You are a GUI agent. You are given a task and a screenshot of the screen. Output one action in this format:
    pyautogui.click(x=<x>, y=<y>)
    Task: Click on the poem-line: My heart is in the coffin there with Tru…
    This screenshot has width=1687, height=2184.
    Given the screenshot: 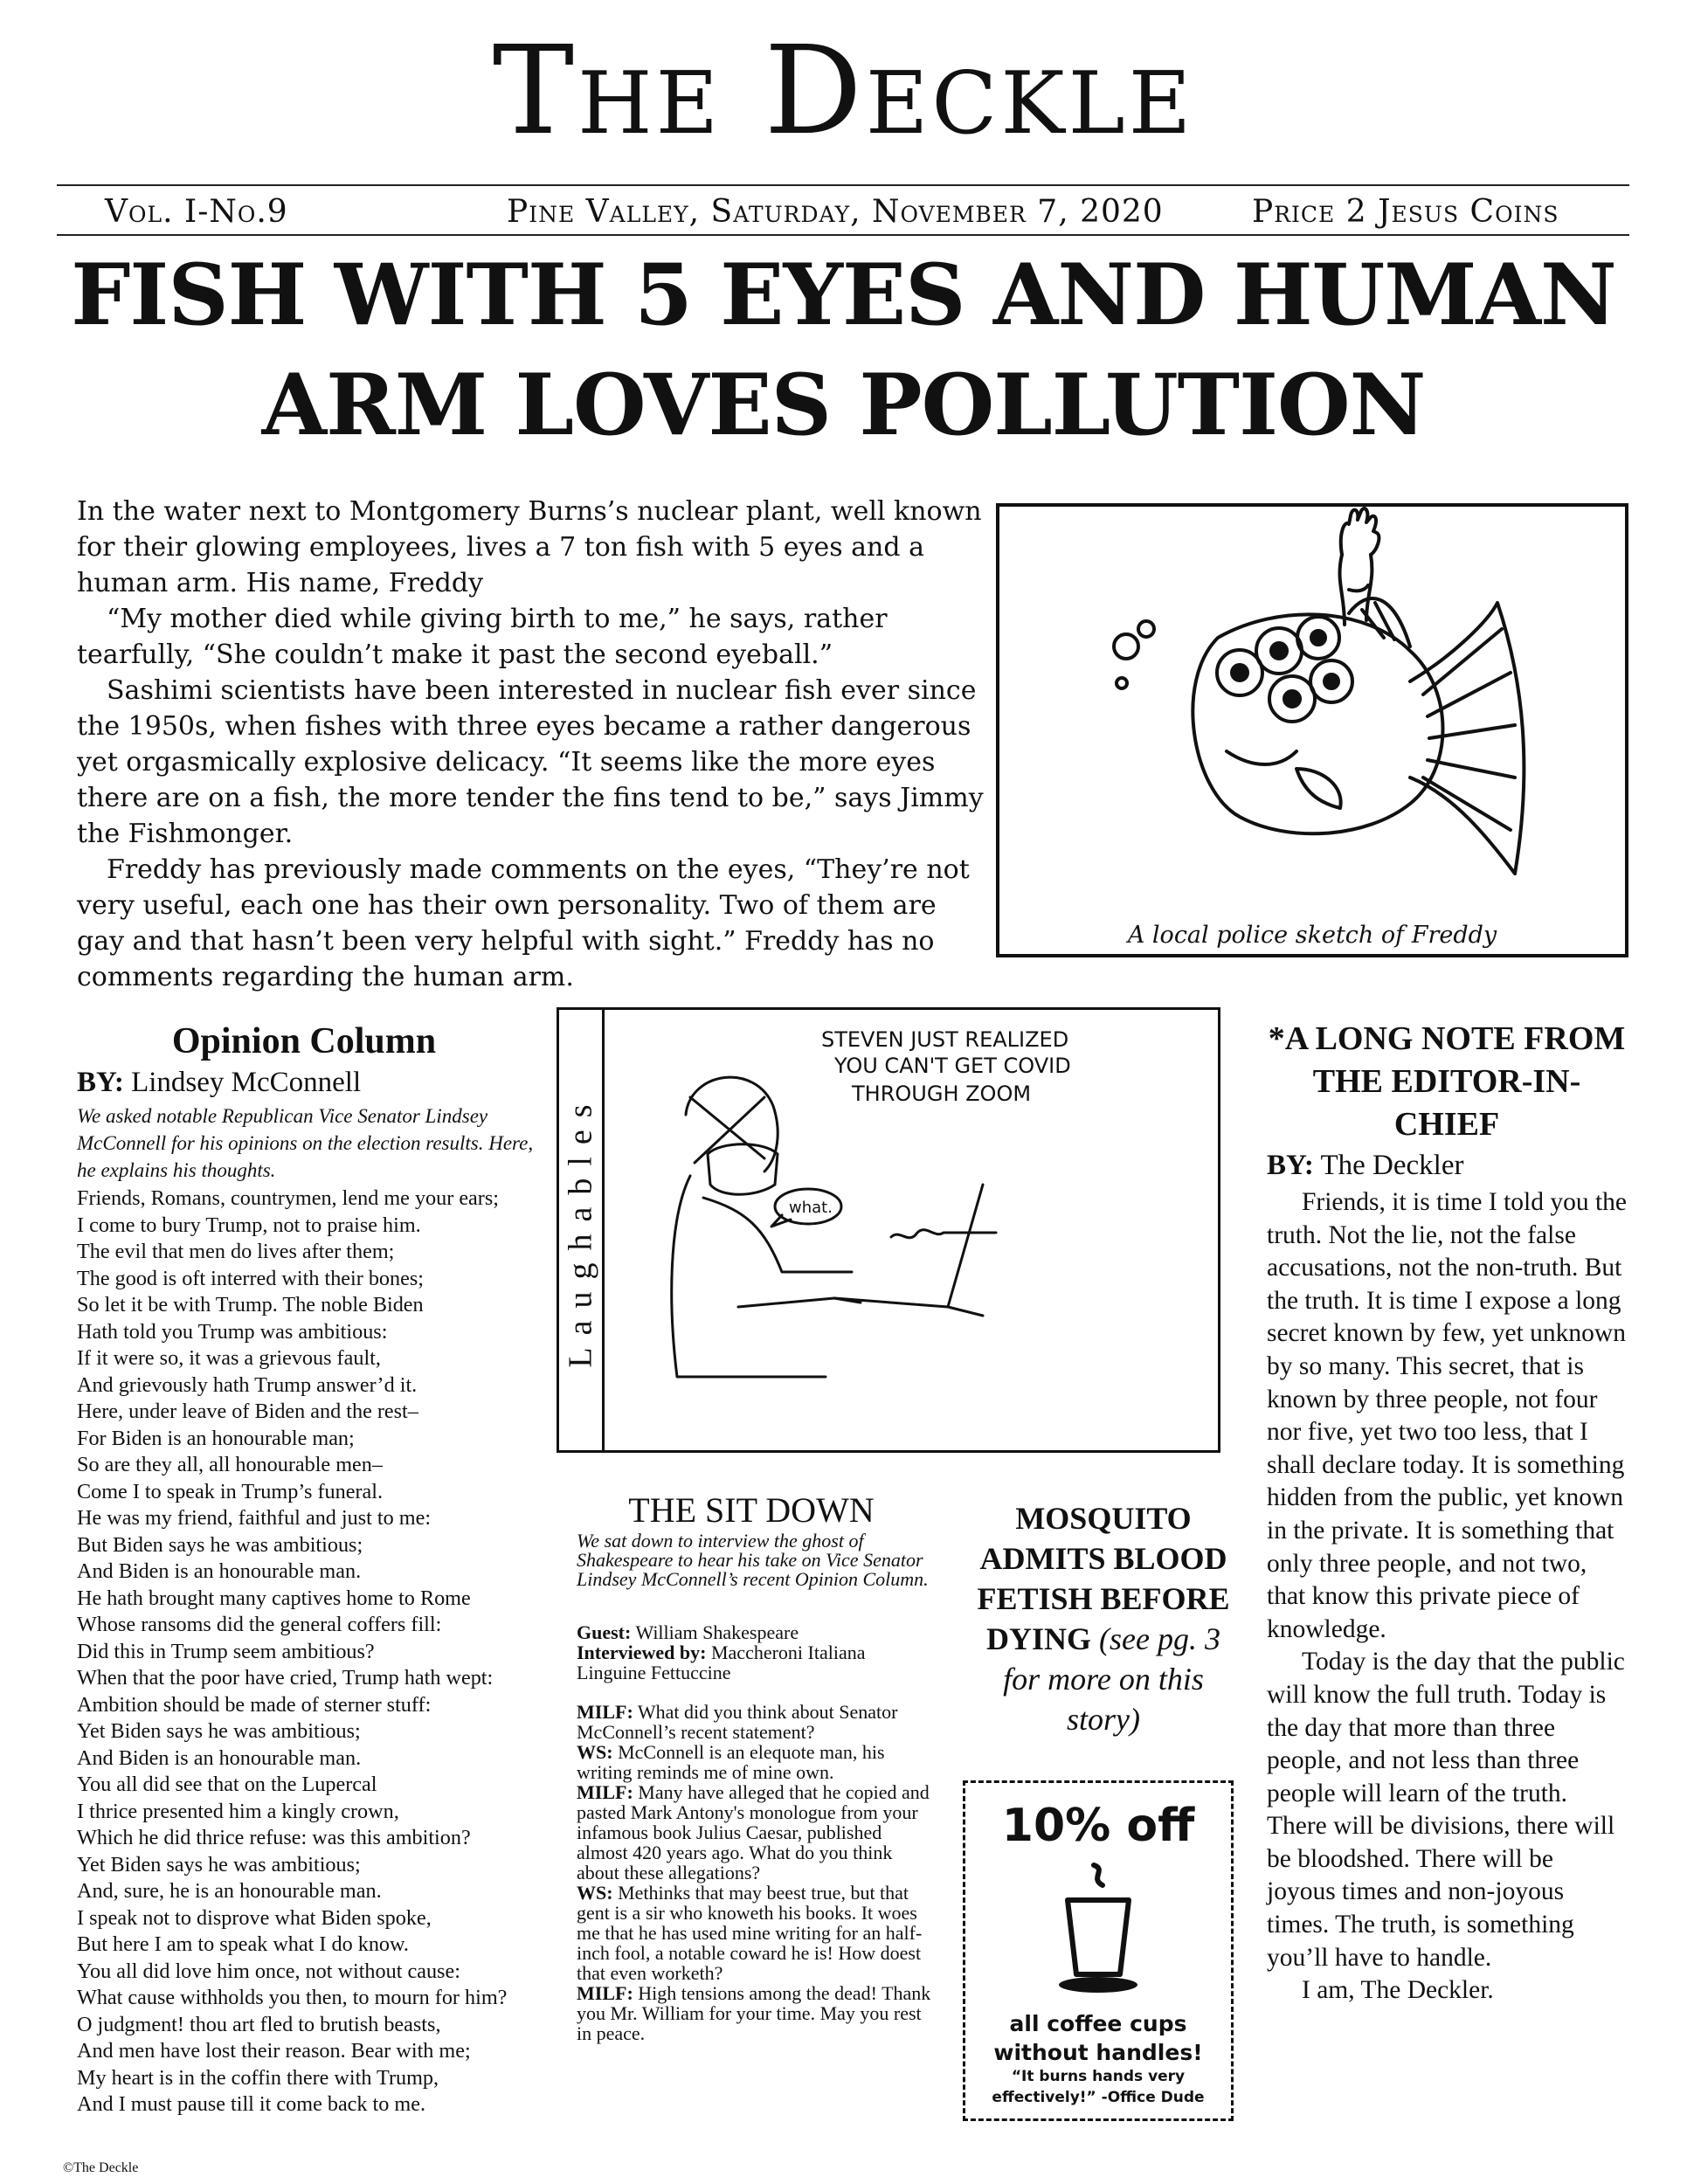 What is the action you would take?
    pyautogui.click(x=258, y=2077)
    